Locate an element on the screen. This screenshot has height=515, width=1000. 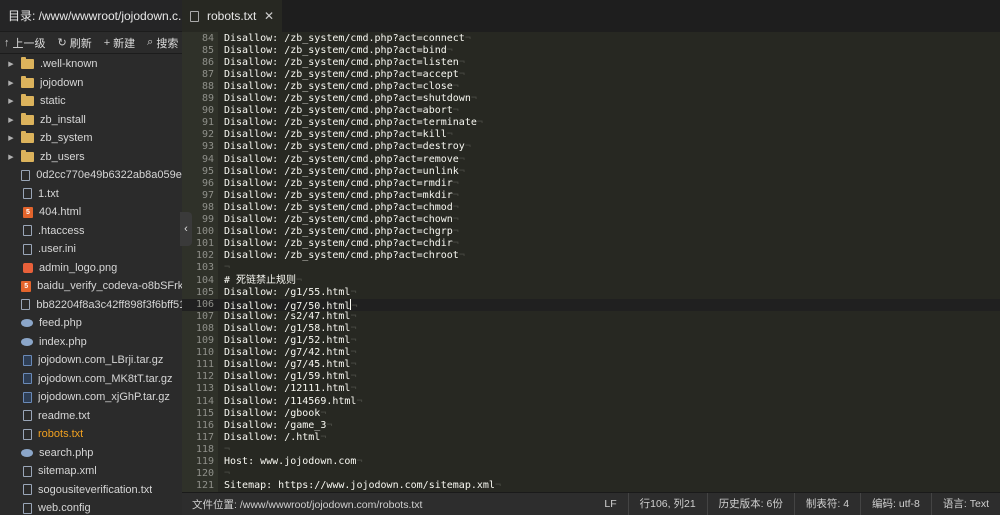
collapse-sidebar-button: ‹ is located at coordinates (186, 229).